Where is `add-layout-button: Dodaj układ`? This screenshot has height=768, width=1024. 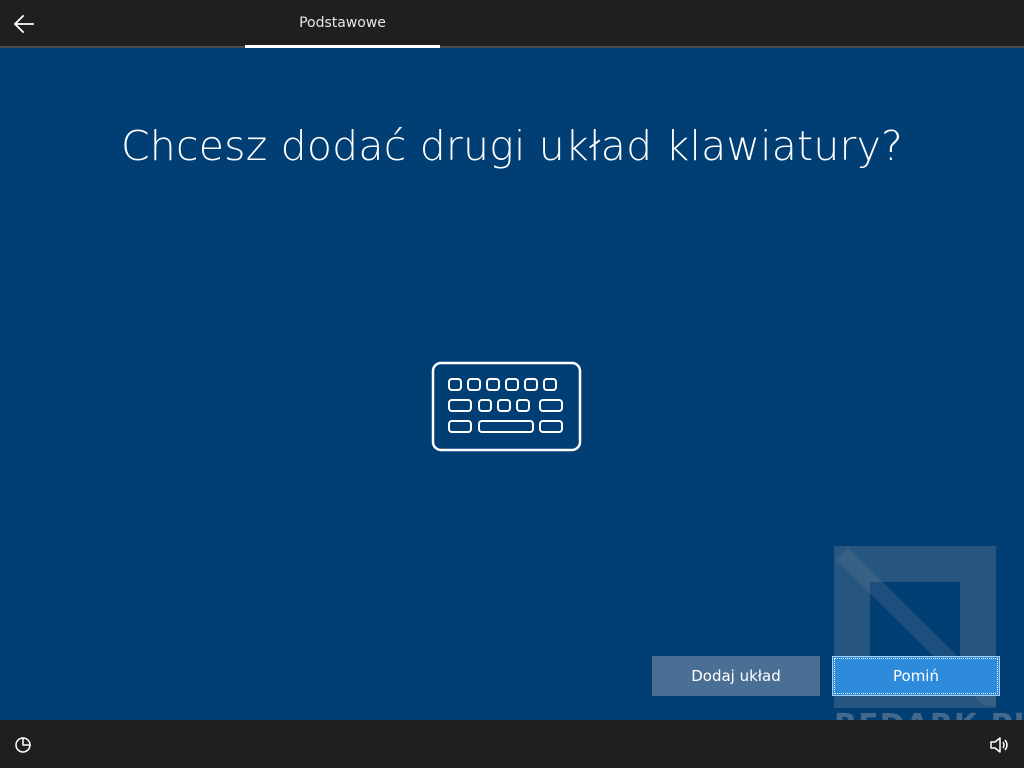
add-layout-button: Dodaj układ is located at coordinates (736, 676).